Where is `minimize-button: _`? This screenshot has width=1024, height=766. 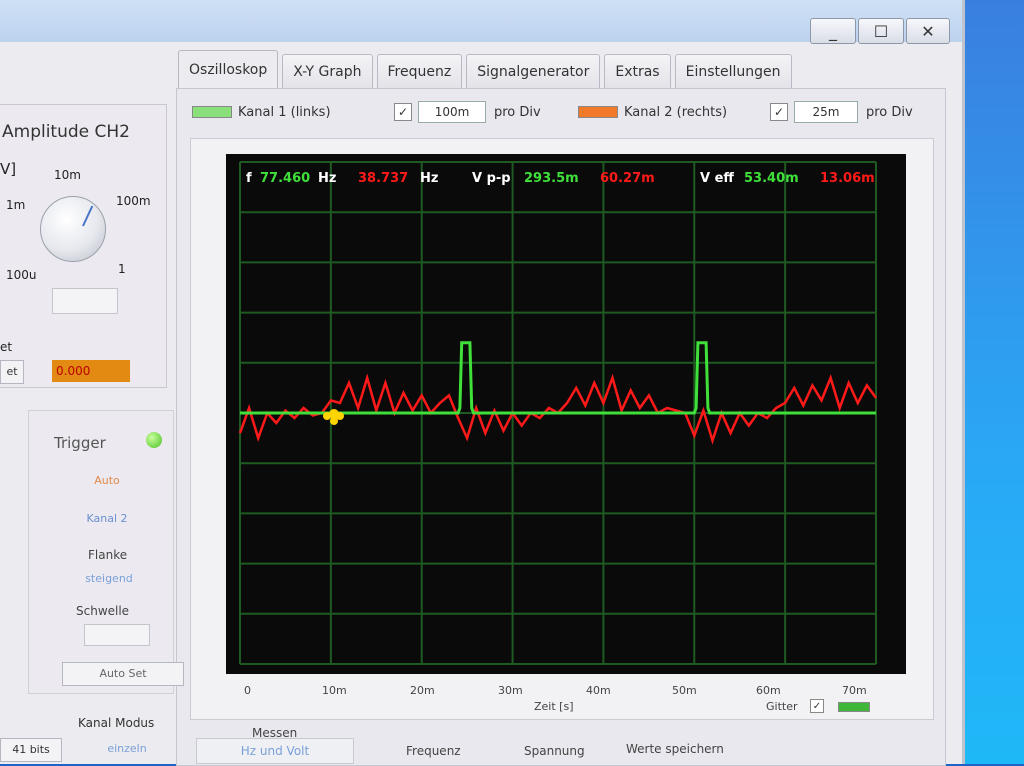 minimize-button: _ is located at coordinates (833, 31).